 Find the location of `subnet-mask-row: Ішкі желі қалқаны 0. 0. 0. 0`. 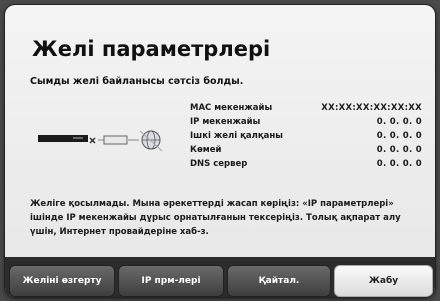

subnet-mask-row: Ішкі желі қалқаны 0. 0. 0. 0 is located at coordinates (306, 136).